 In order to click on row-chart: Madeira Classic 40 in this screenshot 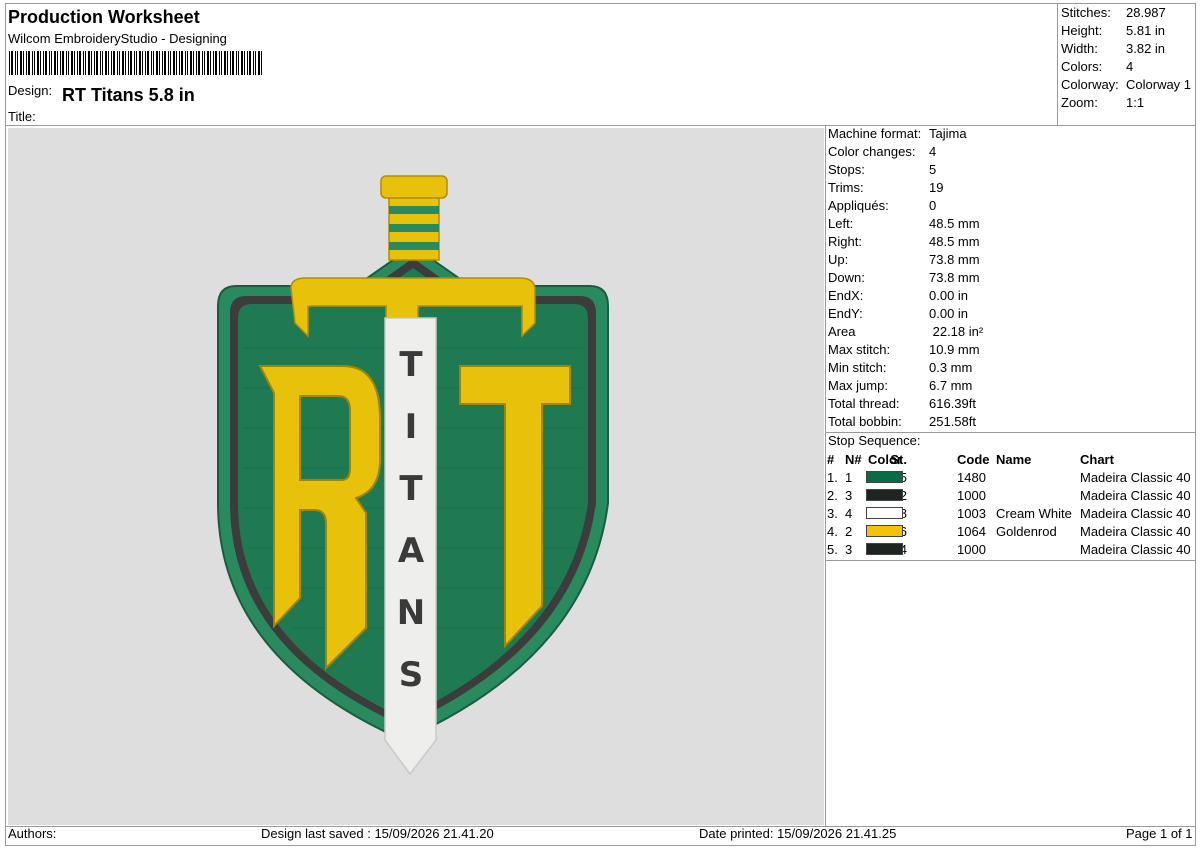, I will do `click(1135, 531)`.